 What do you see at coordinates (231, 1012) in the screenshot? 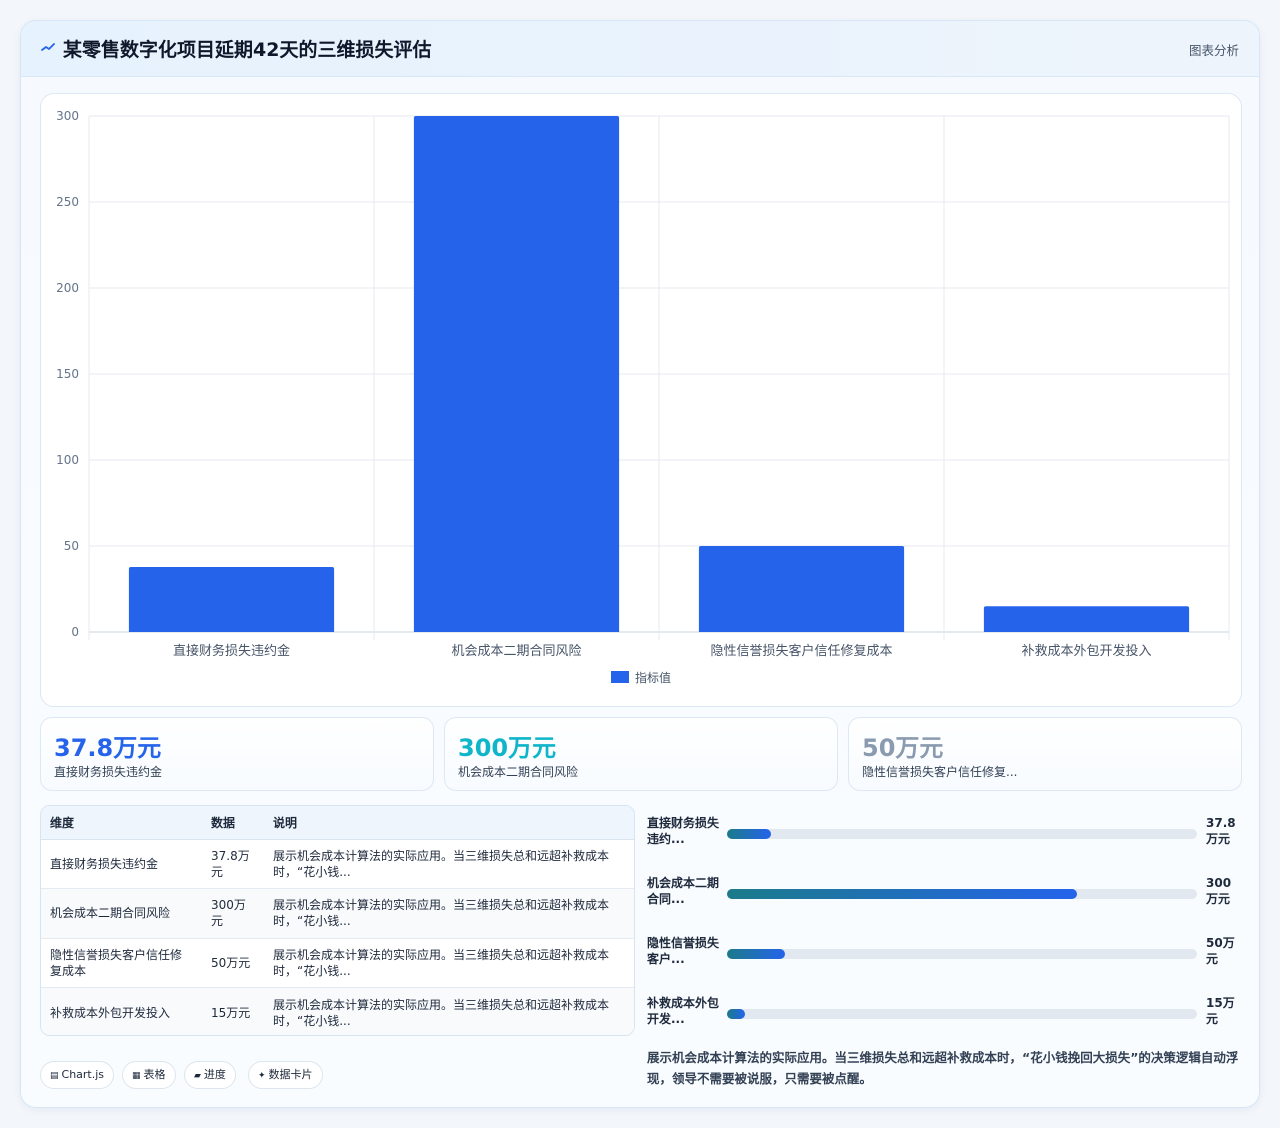
I see `cell-data: 15万元` at bounding box center [231, 1012].